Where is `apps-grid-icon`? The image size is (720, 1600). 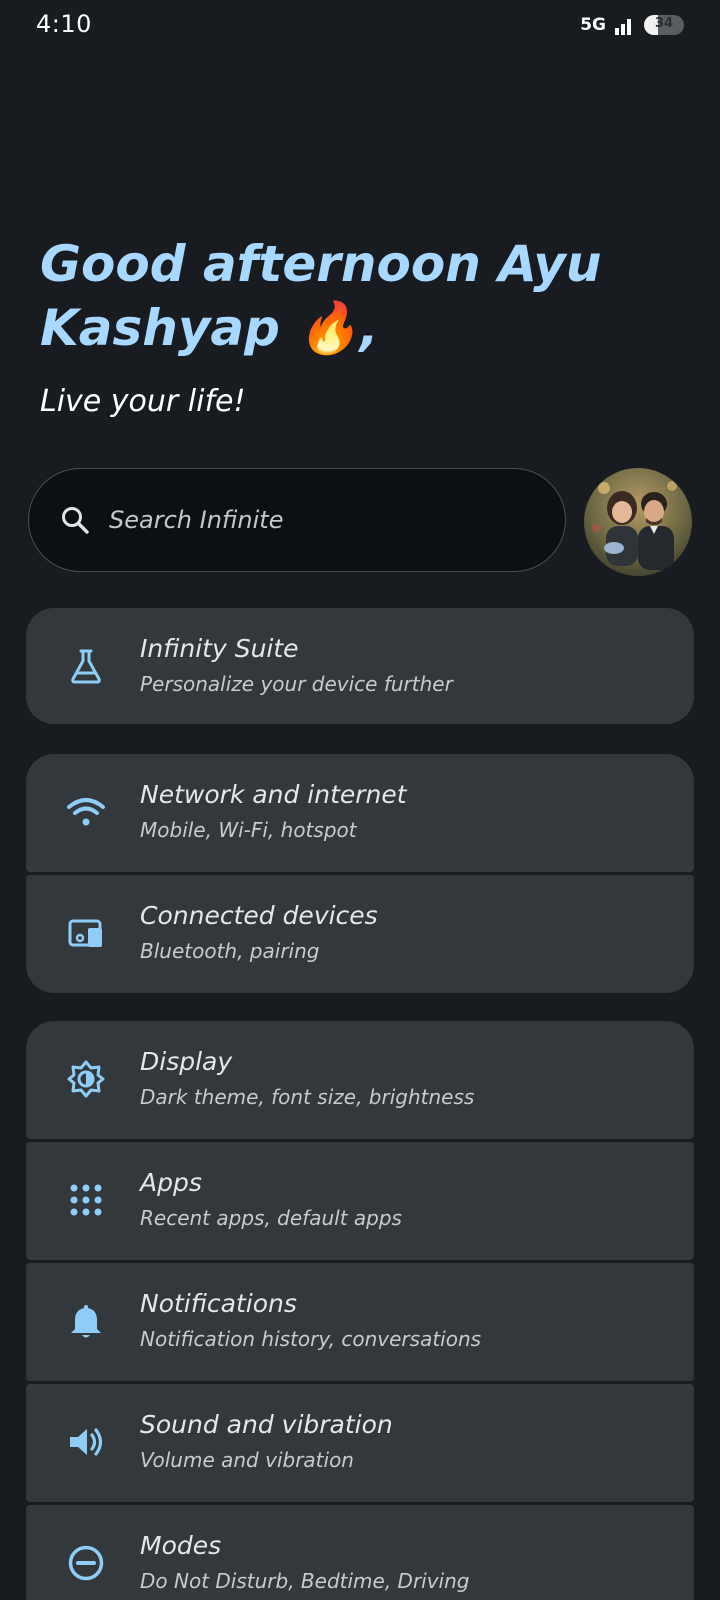 apps-grid-icon is located at coordinates (86, 1200).